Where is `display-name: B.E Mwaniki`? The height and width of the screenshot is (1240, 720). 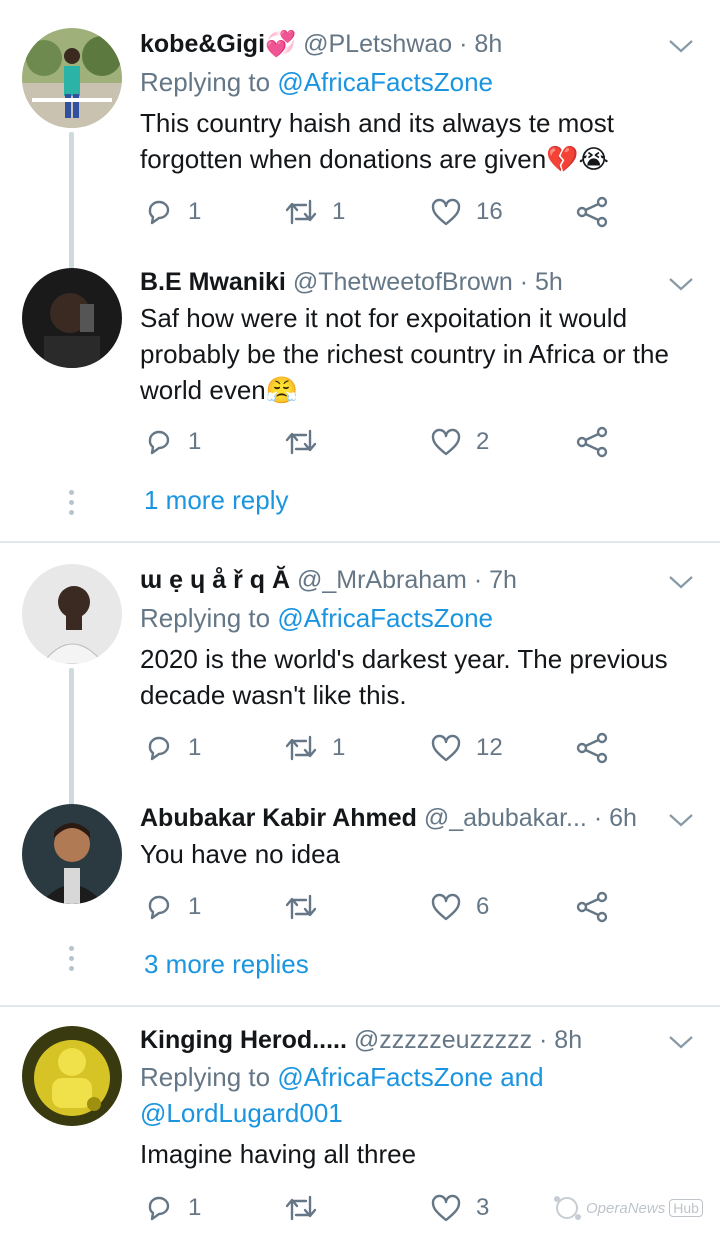
display-name: B.E Mwaniki is located at coordinates (213, 282).